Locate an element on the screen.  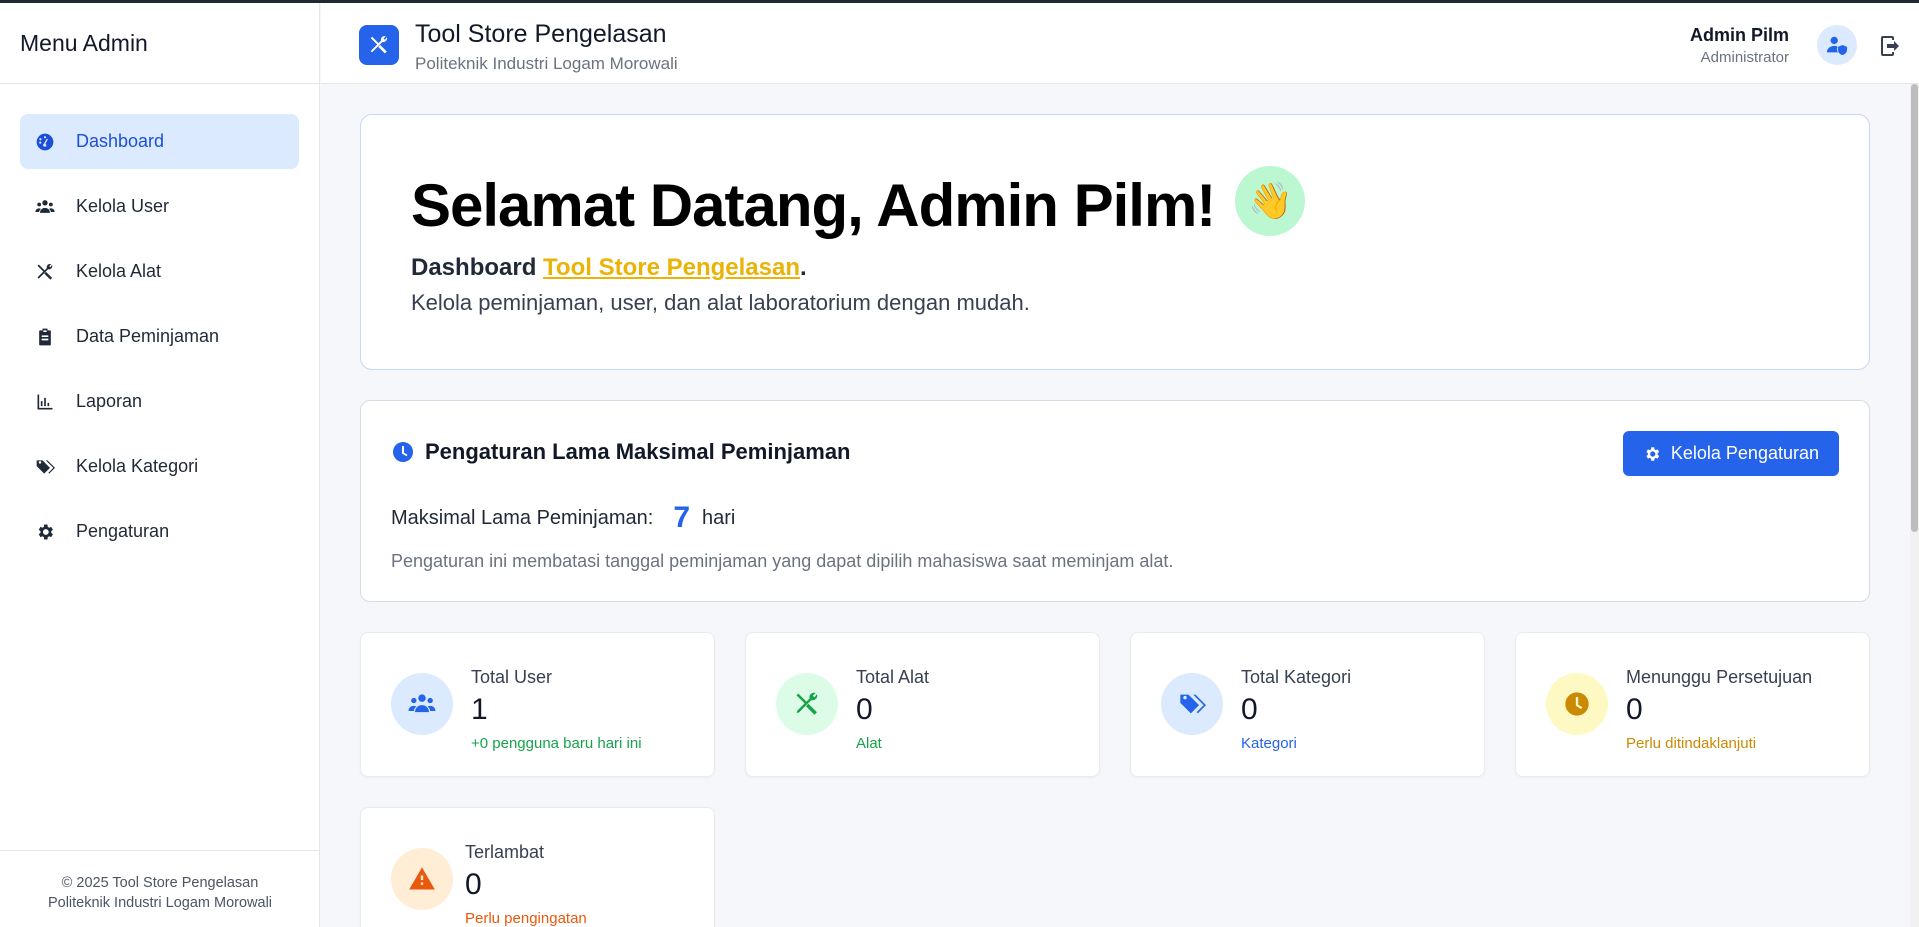
sidebar-item-pengaturan: Pengaturan is located at coordinates (159, 531).